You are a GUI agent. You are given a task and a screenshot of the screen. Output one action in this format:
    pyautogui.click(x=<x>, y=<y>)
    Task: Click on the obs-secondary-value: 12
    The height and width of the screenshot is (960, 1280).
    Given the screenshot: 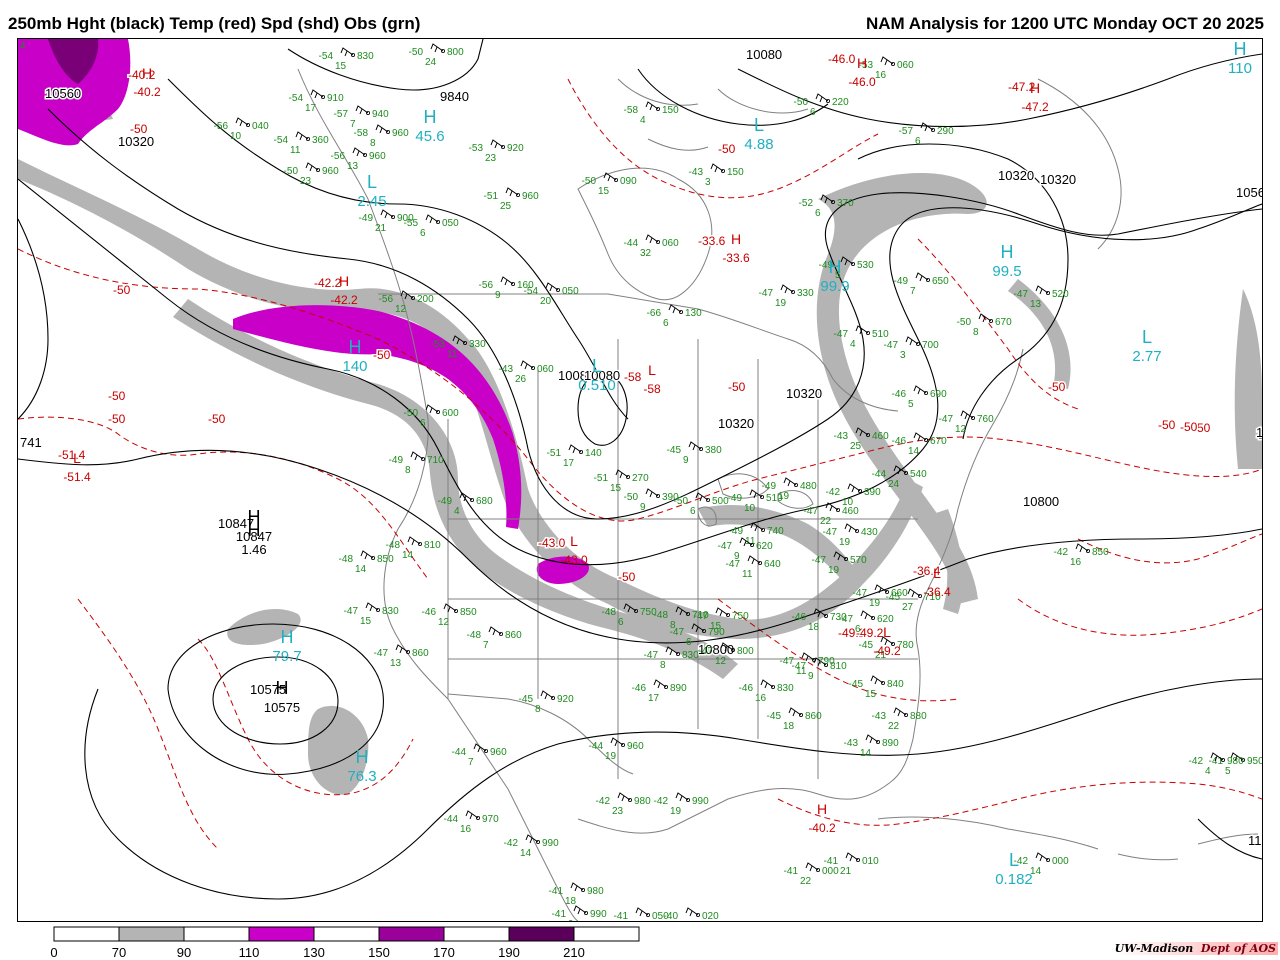 What is the action you would take?
    pyautogui.click(x=444, y=622)
    